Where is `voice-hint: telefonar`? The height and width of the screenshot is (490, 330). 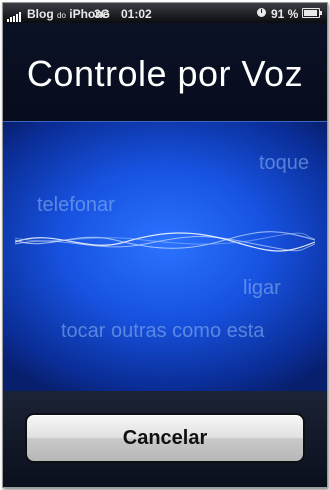 voice-hint: telefonar is located at coordinates (76, 205).